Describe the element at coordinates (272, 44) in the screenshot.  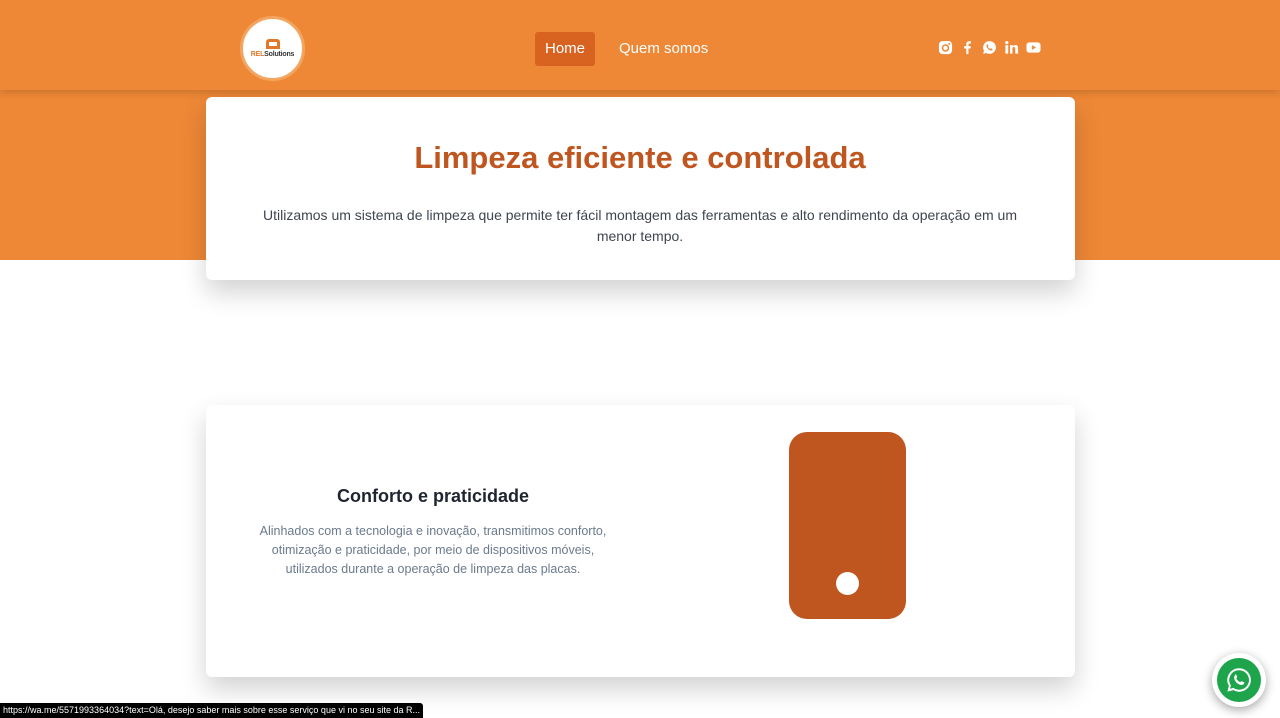
I see `logo-mark-icon` at that location.